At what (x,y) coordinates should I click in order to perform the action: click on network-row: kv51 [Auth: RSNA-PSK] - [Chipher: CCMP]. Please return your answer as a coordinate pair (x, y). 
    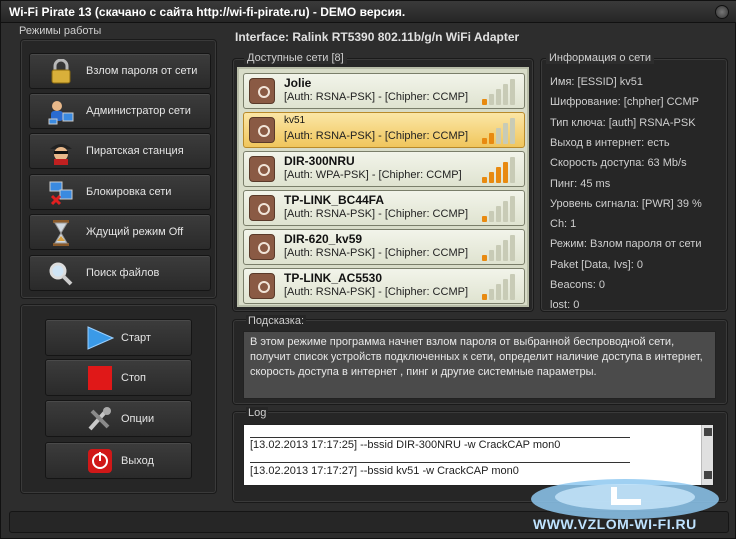
    Looking at the image, I should click on (384, 130).